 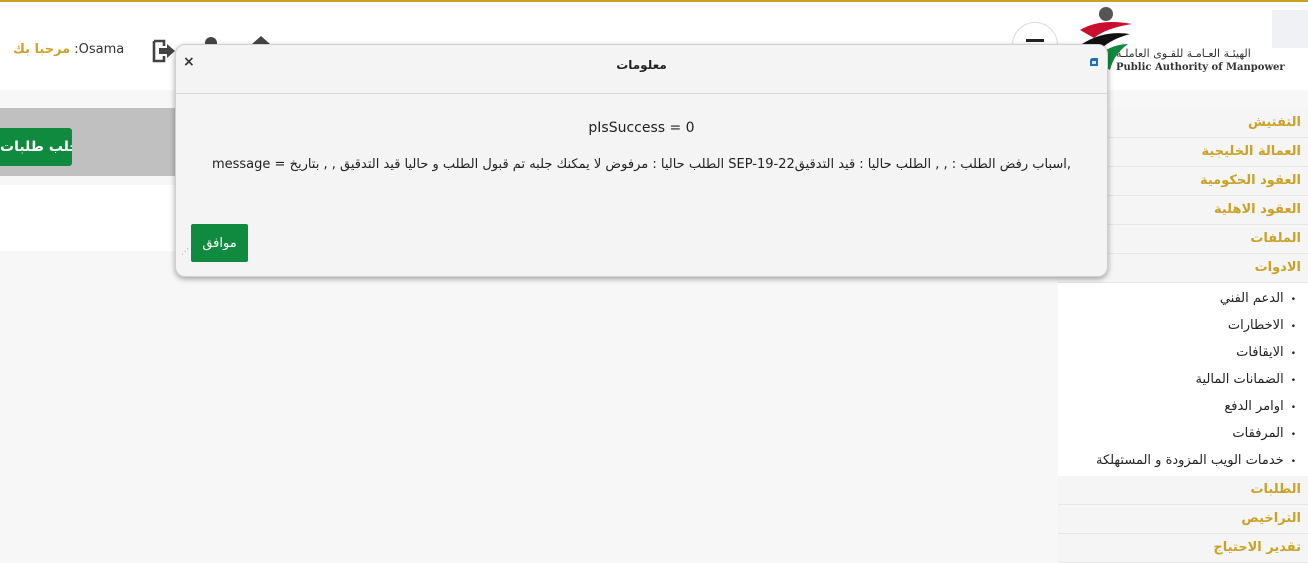 I want to click on sidebar-item-licenses: التراخيص, so click(x=1183, y=519).